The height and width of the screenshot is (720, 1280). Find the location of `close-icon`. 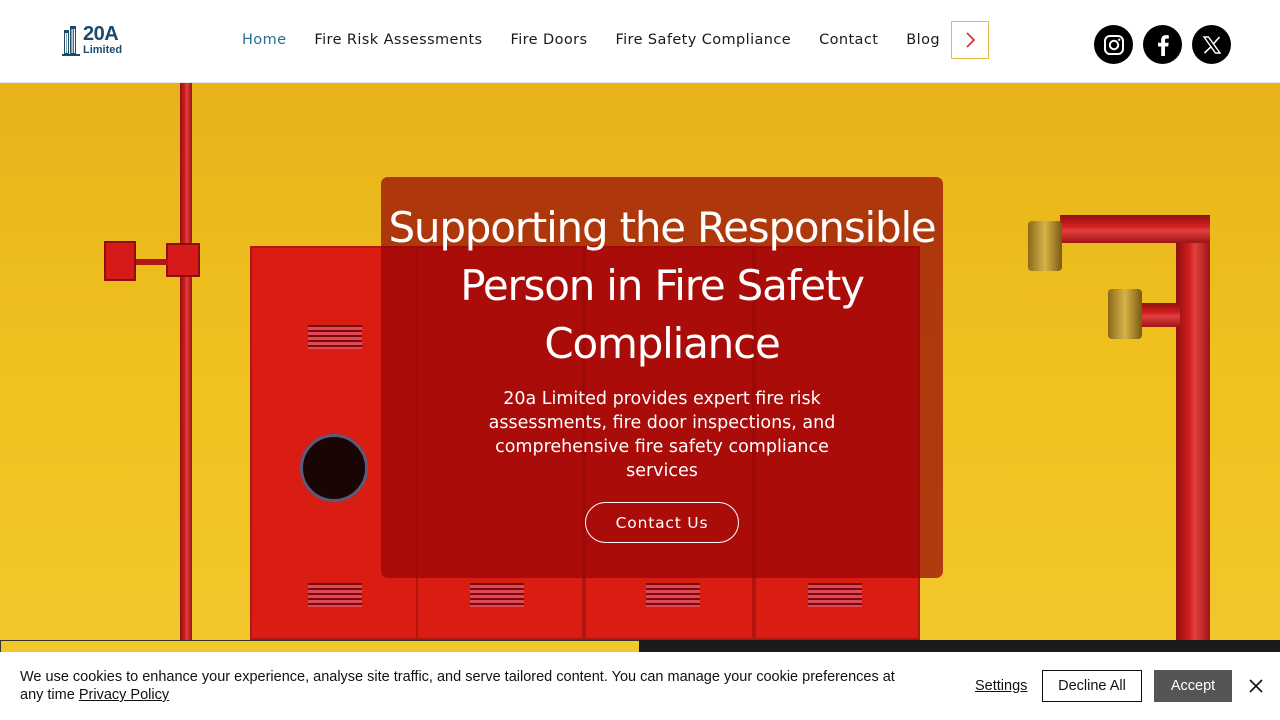

close-icon is located at coordinates (1256, 686).